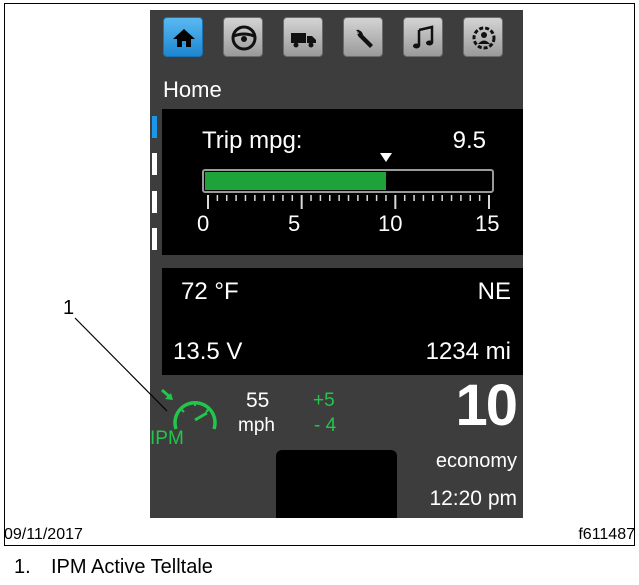  What do you see at coordinates (22, 567) in the screenshot?
I see `caption-number: 1.` at bounding box center [22, 567].